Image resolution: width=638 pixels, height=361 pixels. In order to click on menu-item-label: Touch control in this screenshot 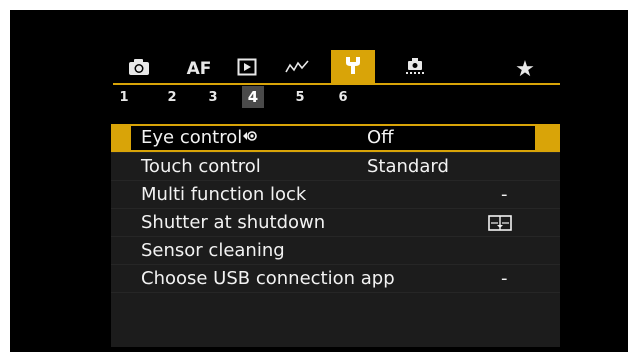, I will do `click(201, 166)`.